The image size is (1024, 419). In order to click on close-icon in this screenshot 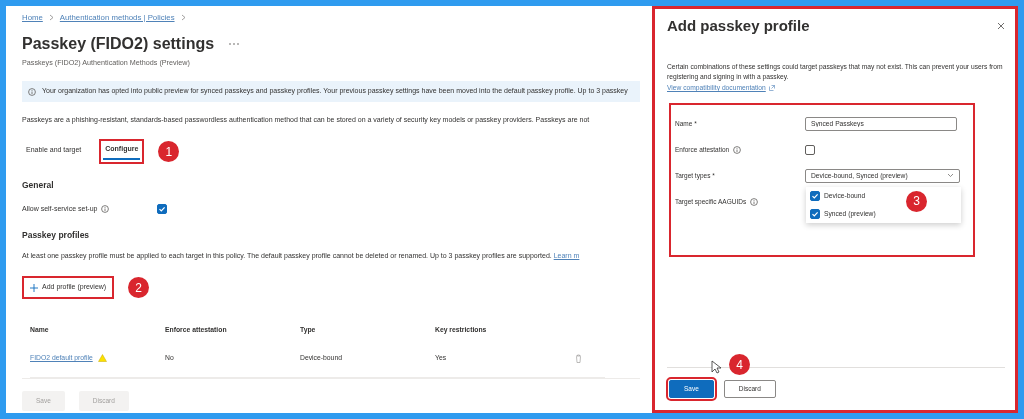, I will do `click(1001, 26)`.